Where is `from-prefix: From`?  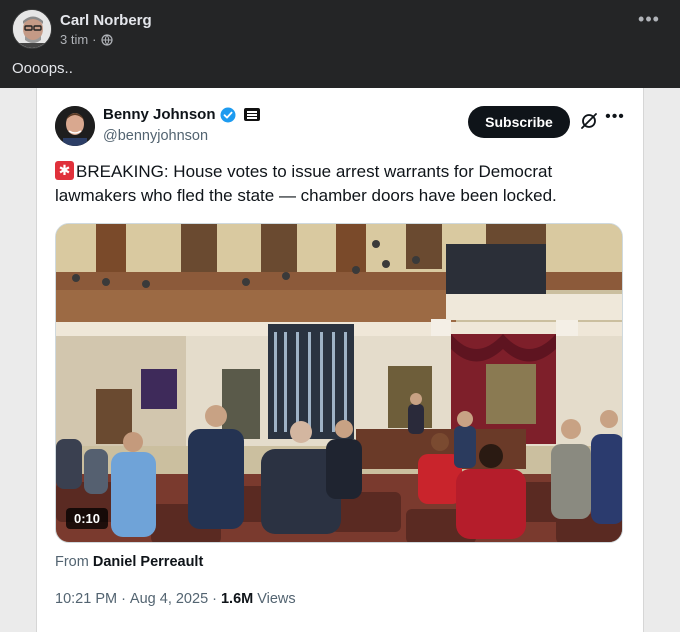
from-prefix: From is located at coordinates (72, 562).